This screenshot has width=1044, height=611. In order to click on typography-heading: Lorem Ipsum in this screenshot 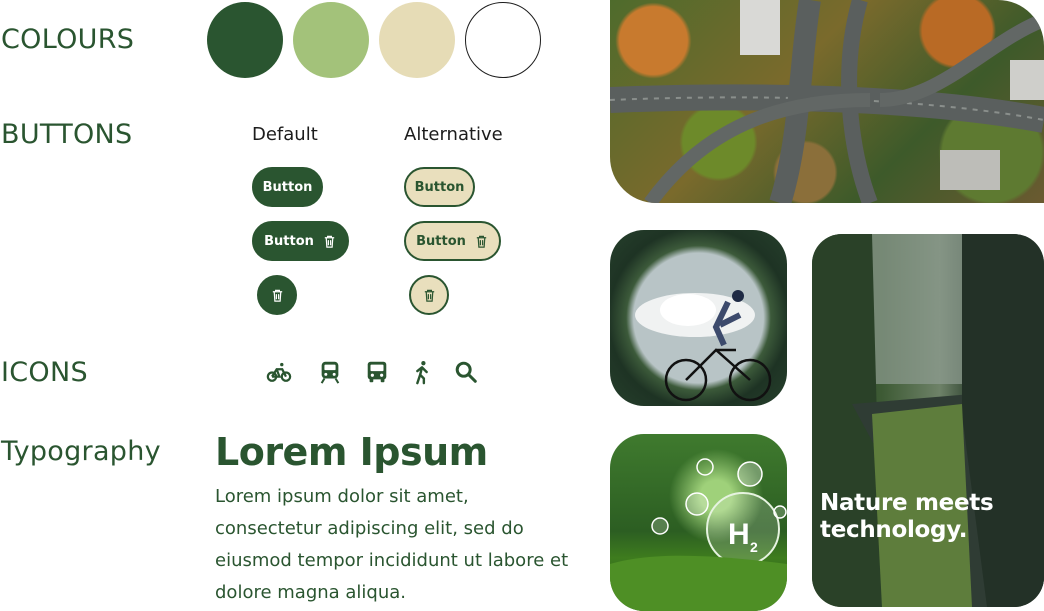, I will do `click(351, 452)`.